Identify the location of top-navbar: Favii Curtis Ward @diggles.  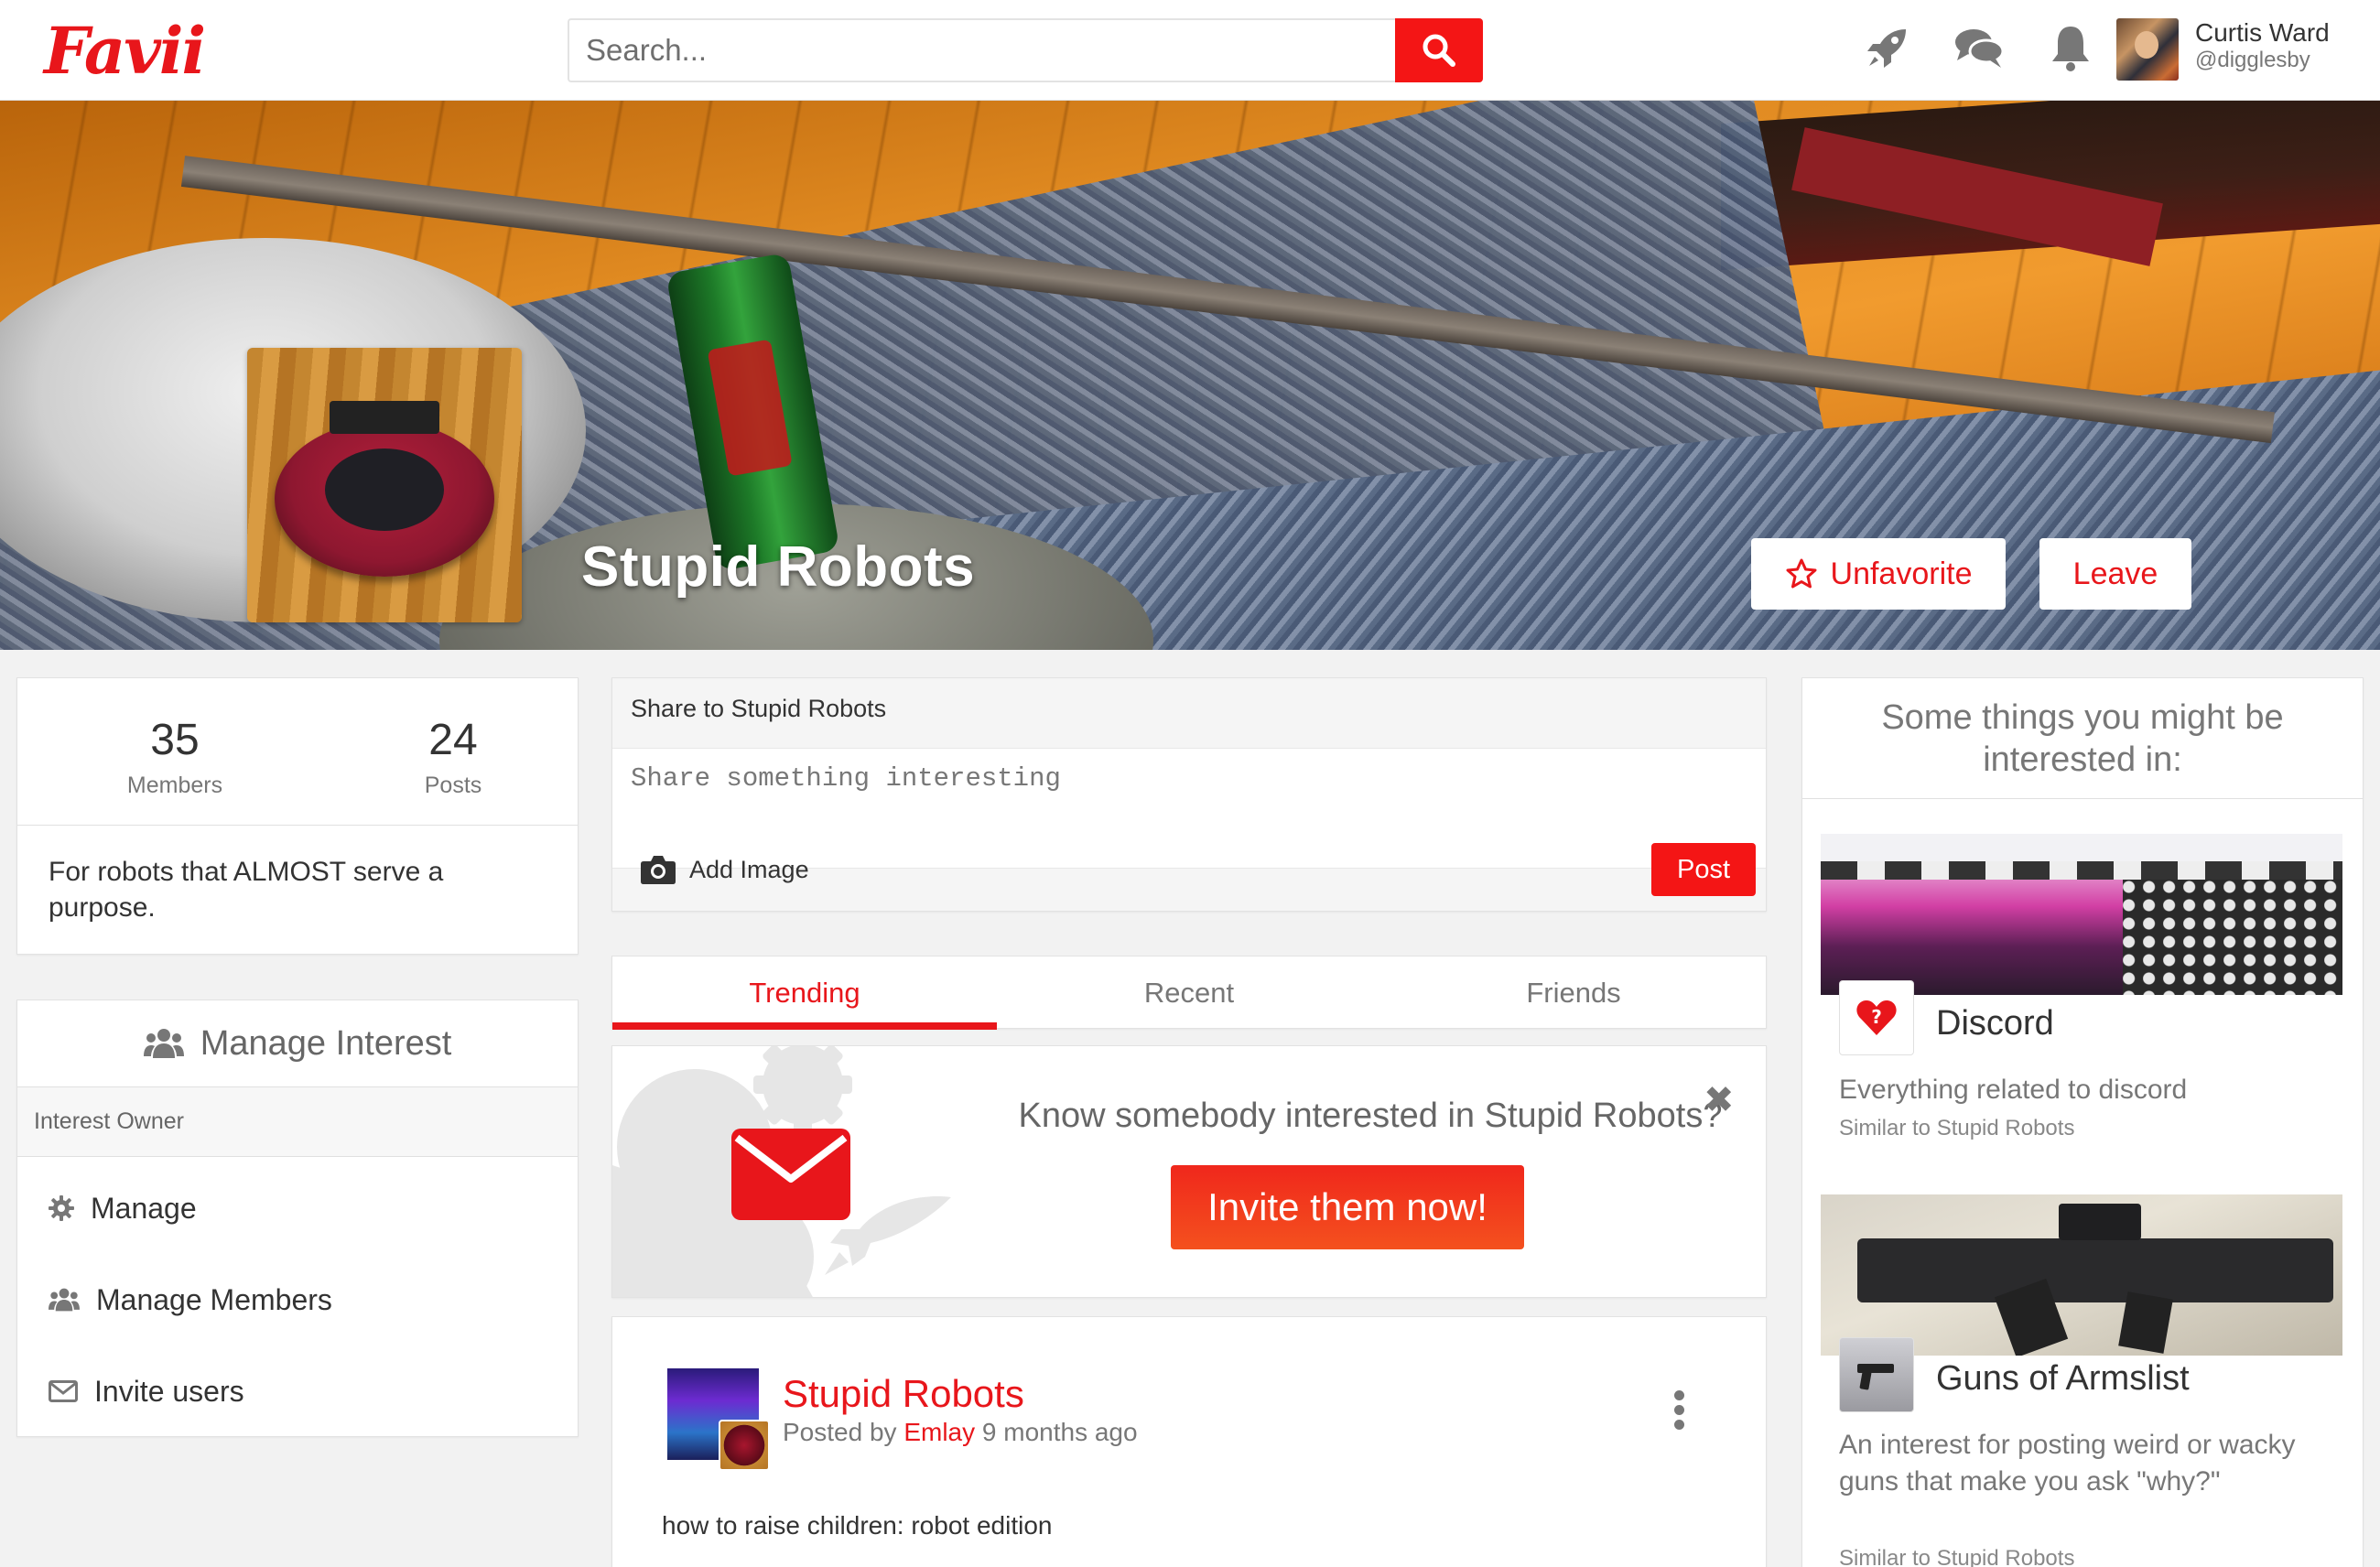
(1190, 51).